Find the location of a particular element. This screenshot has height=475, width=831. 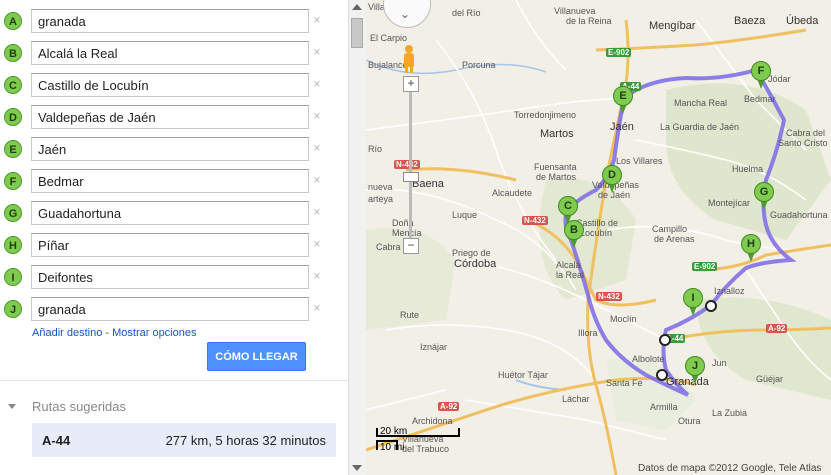

waypoint-row-i: I × is located at coordinates (167, 277).